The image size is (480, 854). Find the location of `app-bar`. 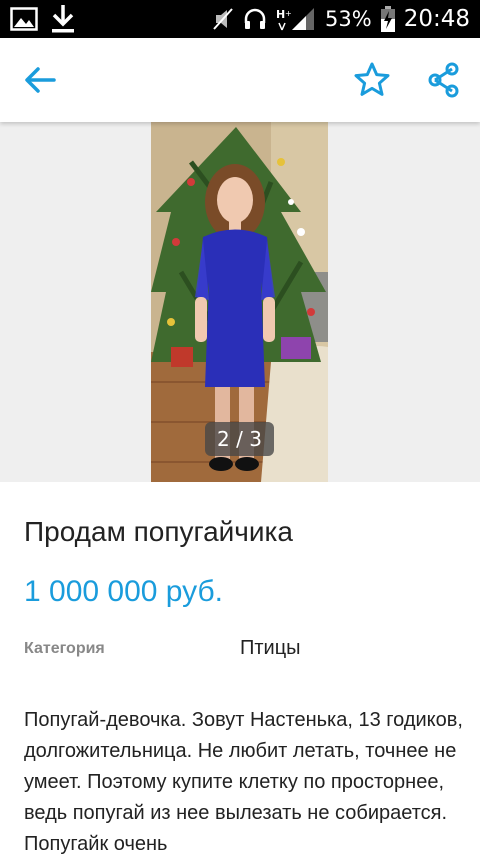

app-bar is located at coordinates (240, 80).